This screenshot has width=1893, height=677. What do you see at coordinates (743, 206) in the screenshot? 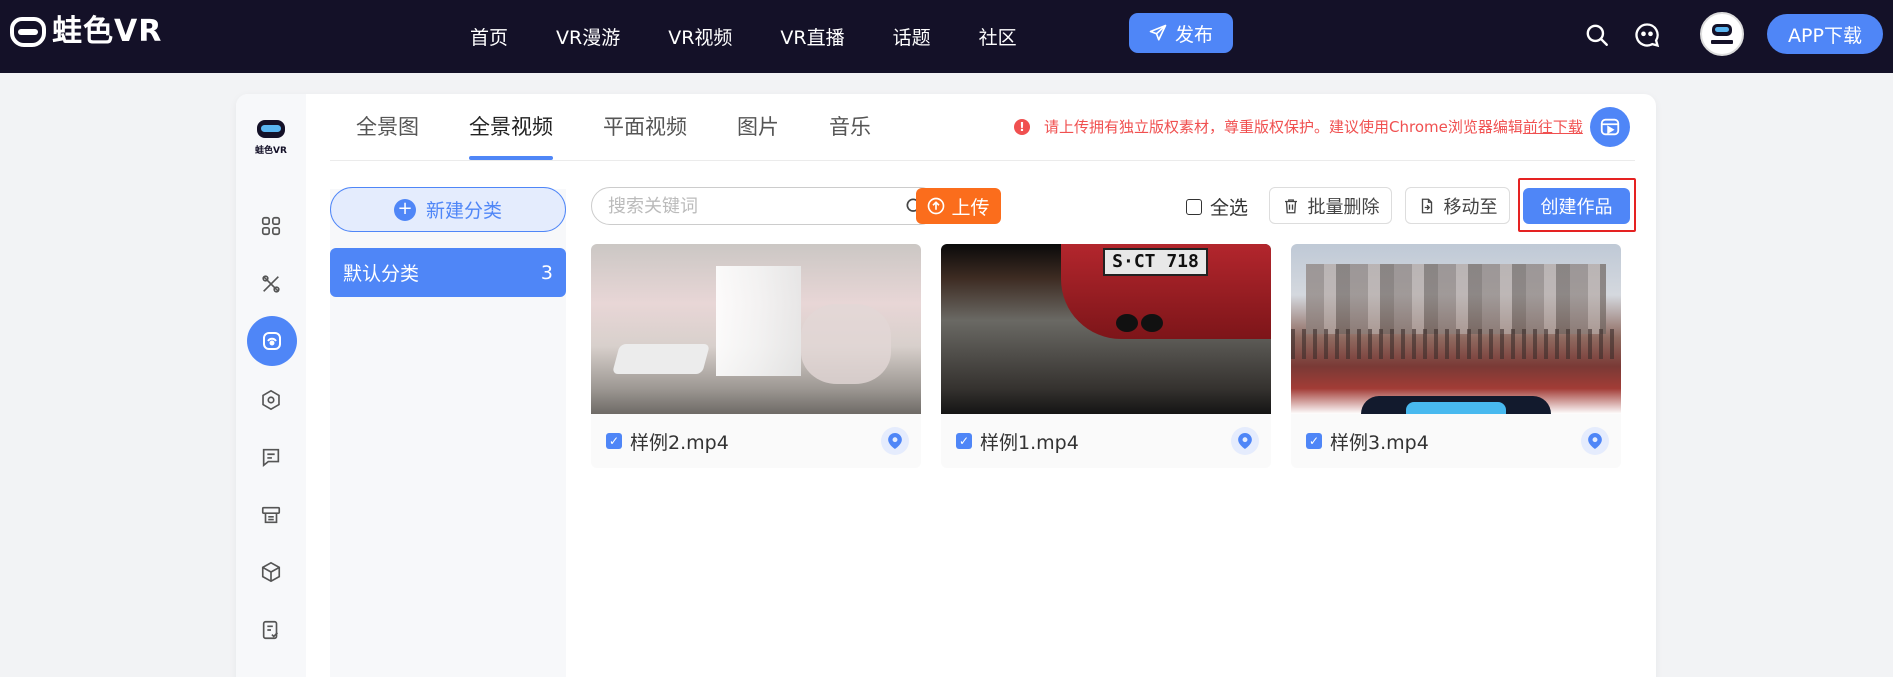
I see `search-input` at bounding box center [743, 206].